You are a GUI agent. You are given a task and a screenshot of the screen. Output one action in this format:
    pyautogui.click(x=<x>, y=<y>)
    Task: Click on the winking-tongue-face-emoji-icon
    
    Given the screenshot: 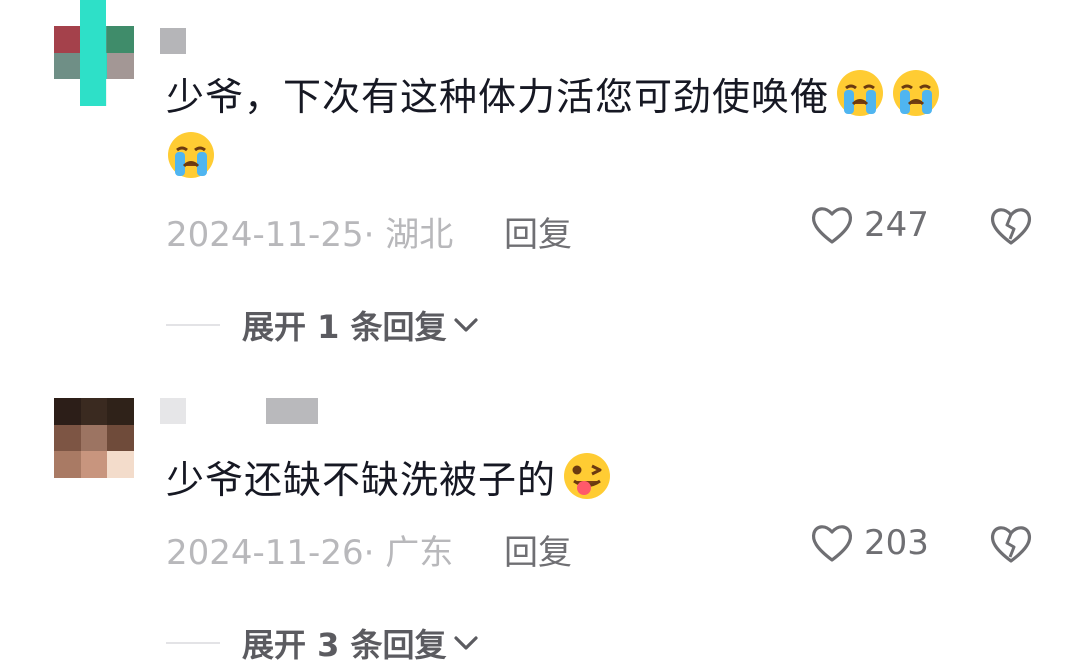 What is the action you would take?
    pyautogui.click(x=587, y=476)
    